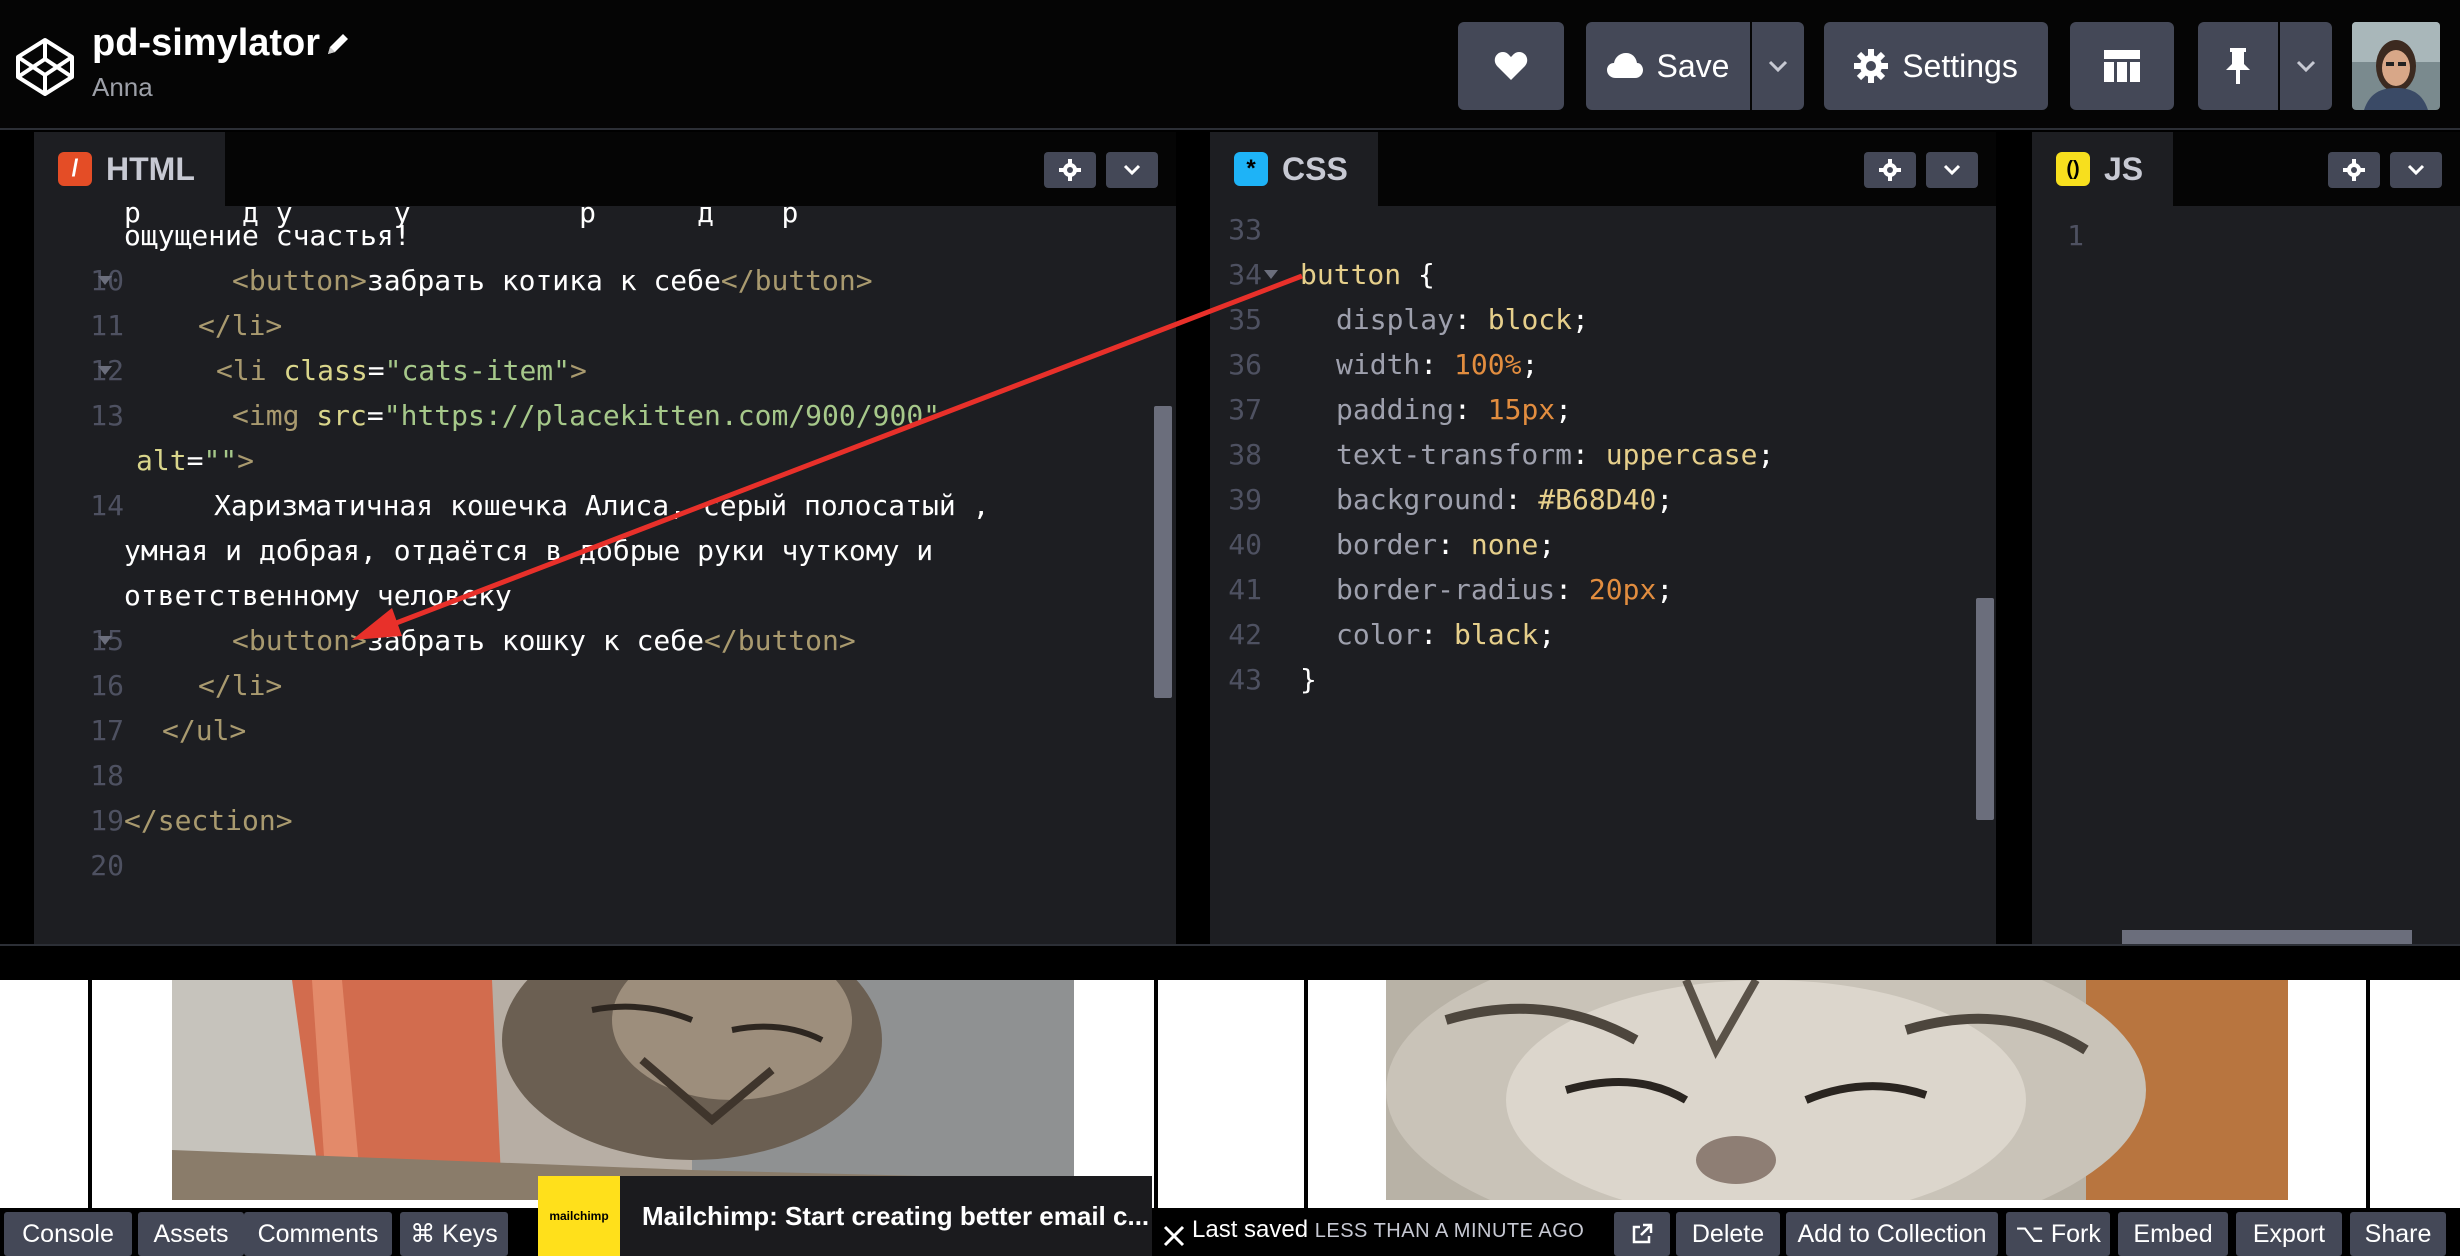 This screenshot has height=1256, width=2460. I want to click on tab-css-label: CSS, so click(1315, 168).